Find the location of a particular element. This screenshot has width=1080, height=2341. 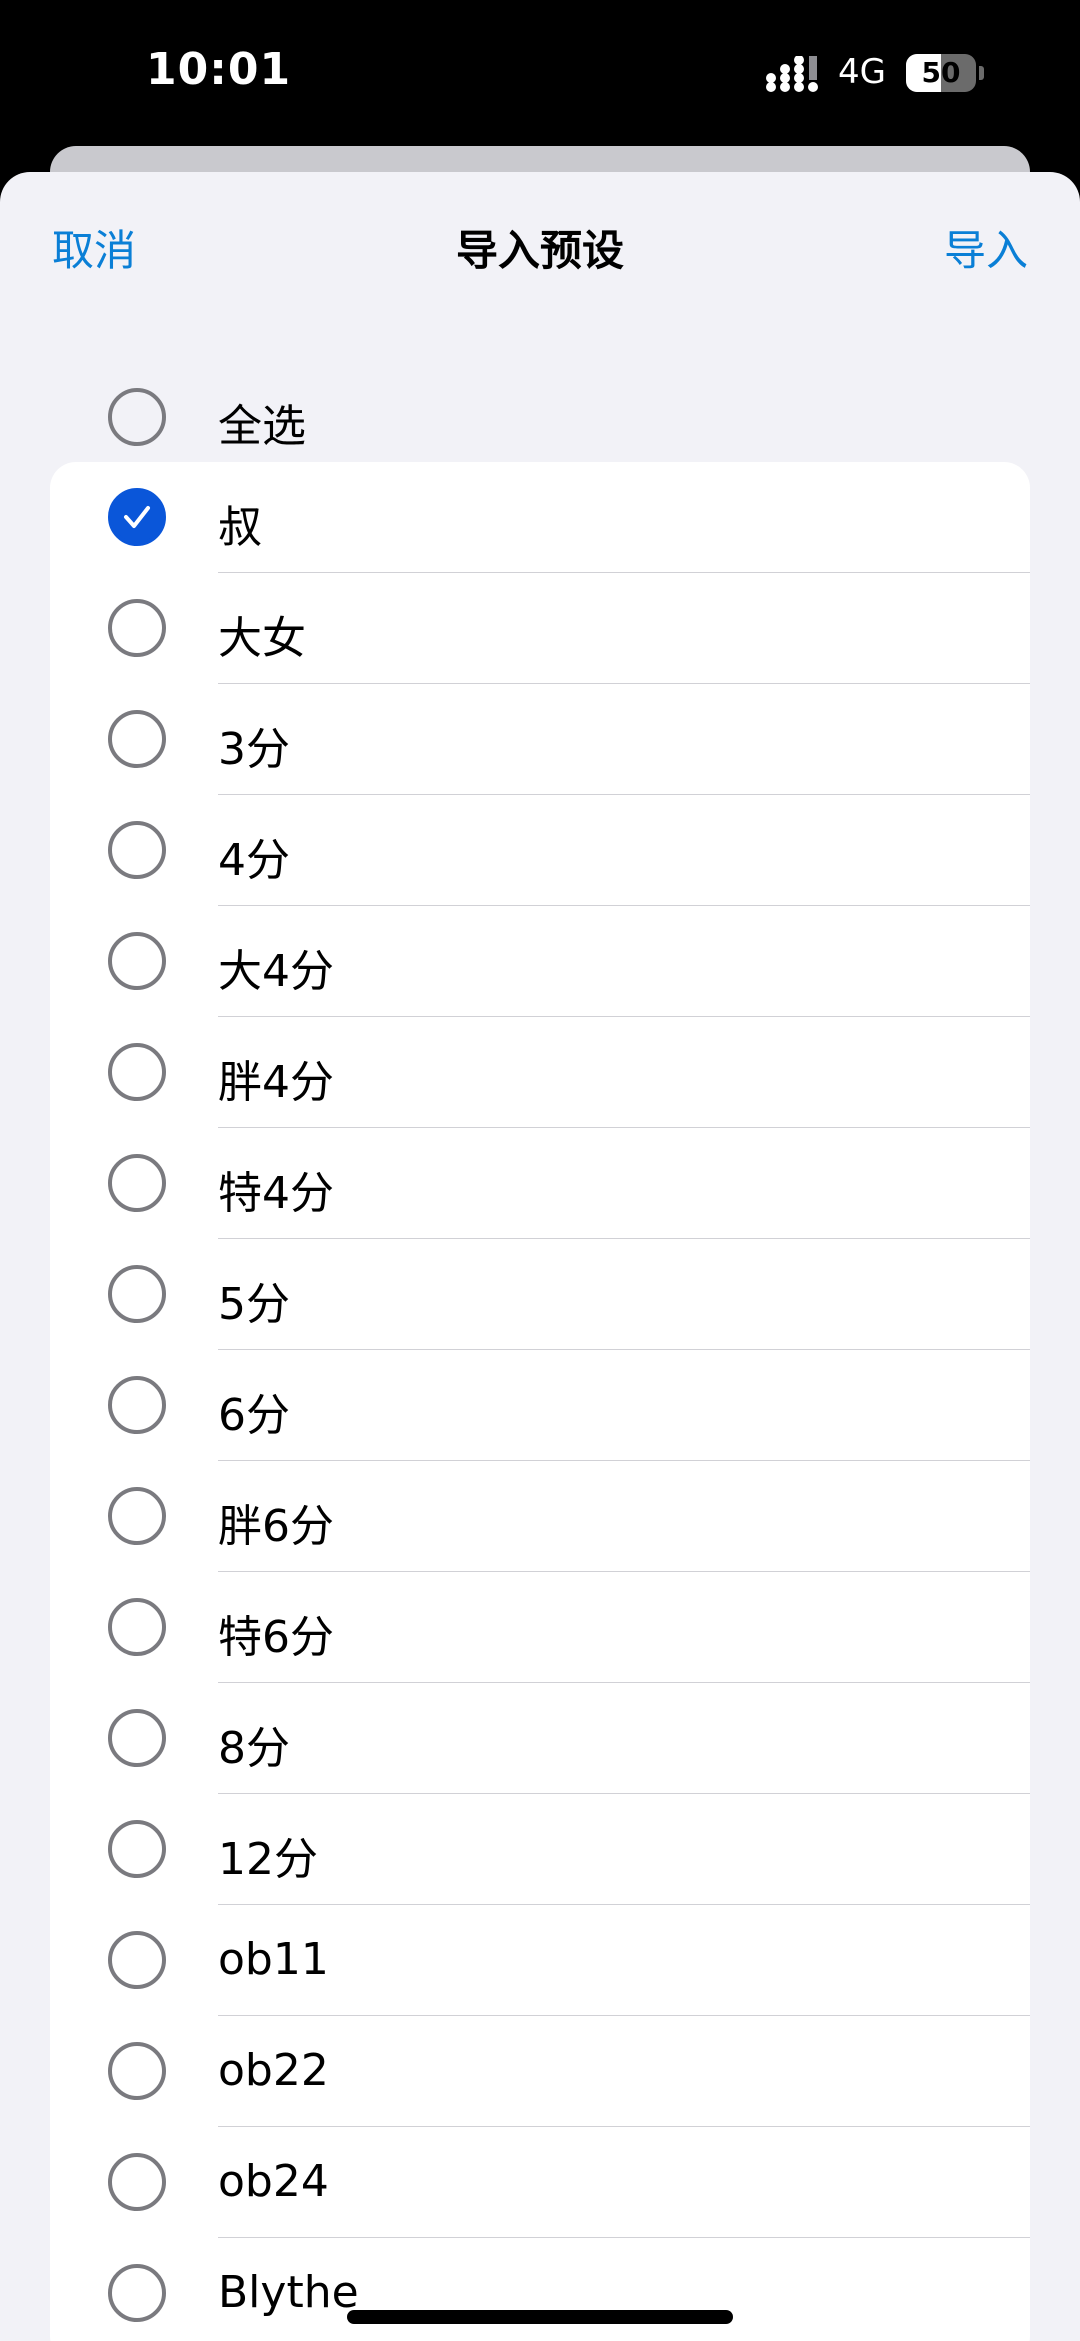

preset-row: 大4分 is located at coordinates (540, 961).